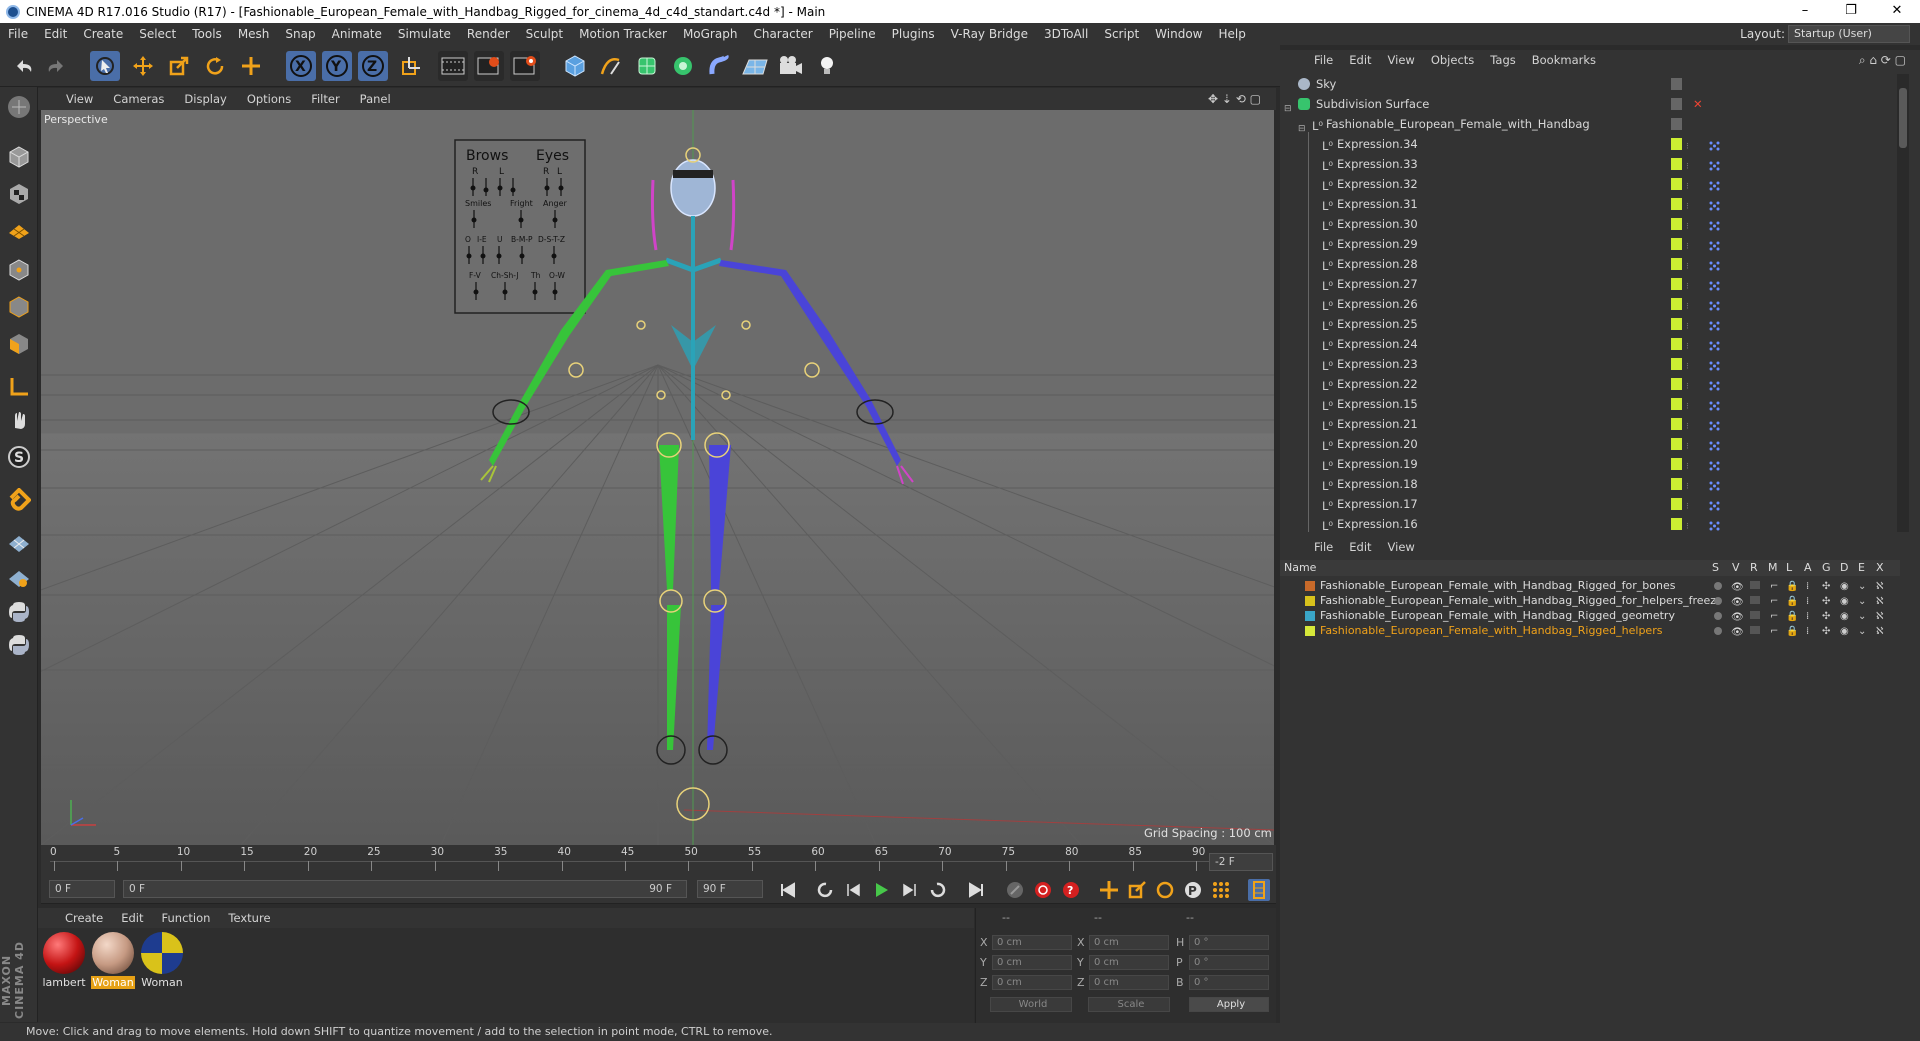 Image resolution: width=1920 pixels, height=1041 pixels. What do you see at coordinates (1589, 403) in the screenshot?
I see `object-row-expression: L⁰ Expression.15 ⁝` at bounding box center [1589, 403].